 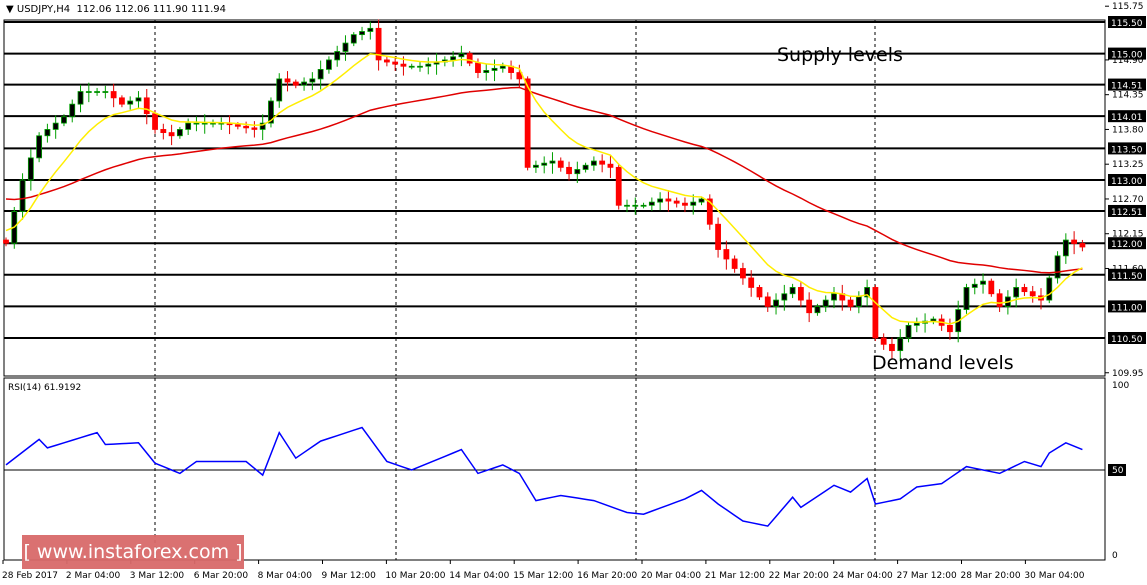 I want to click on rsi-tick-label: 100, so click(x=1120, y=386).